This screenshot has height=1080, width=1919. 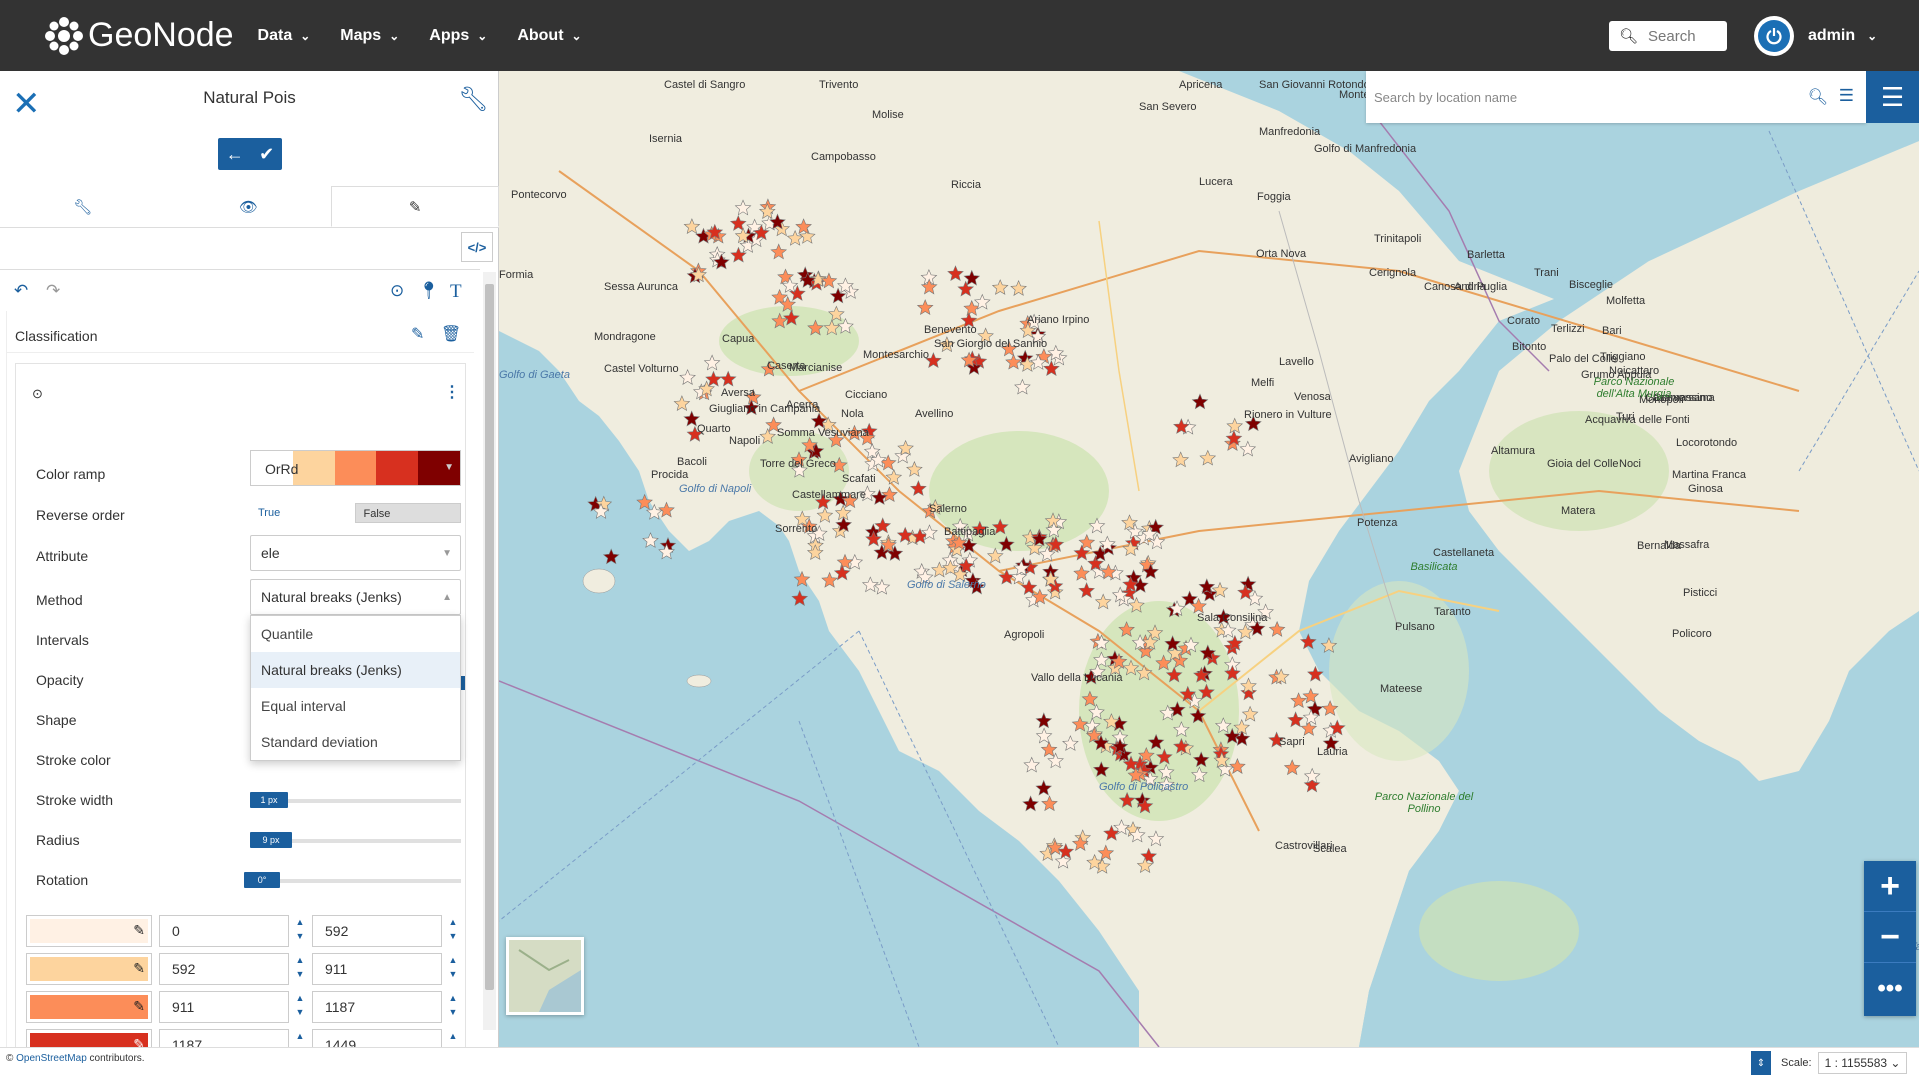 What do you see at coordinates (1890, 886) in the screenshot?
I see `zoom-in-button: +` at bounding box center [1890, 886].